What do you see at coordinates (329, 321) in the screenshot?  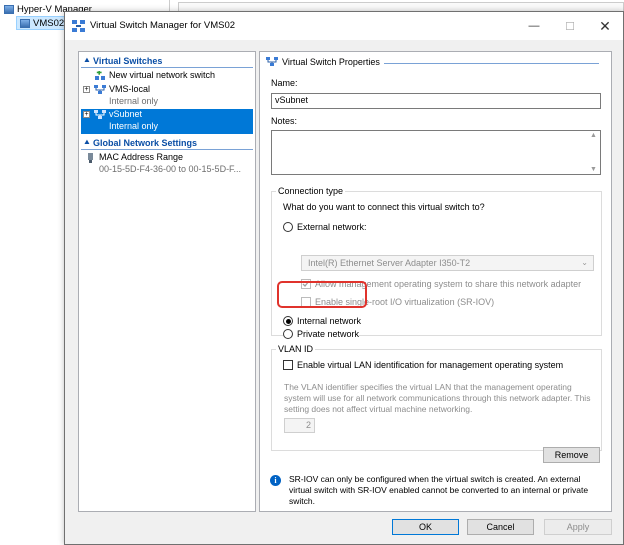 I see `internal-network-label: Internal network` at bounding box center [329, 321].